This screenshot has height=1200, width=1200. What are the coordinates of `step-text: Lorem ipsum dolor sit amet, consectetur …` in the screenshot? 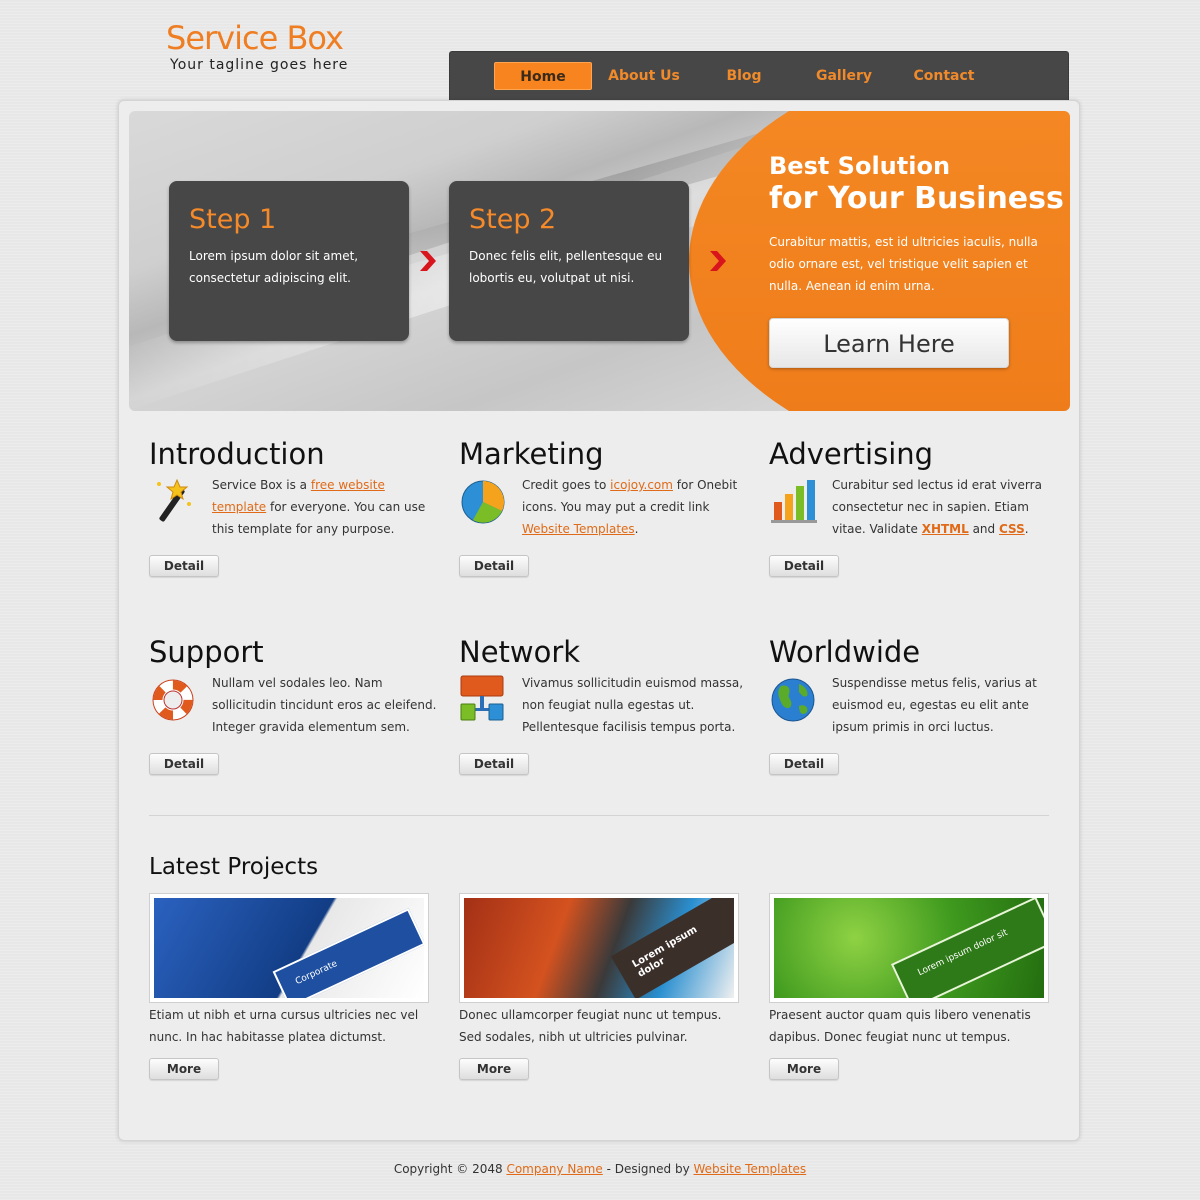 It's located at (274, 267).